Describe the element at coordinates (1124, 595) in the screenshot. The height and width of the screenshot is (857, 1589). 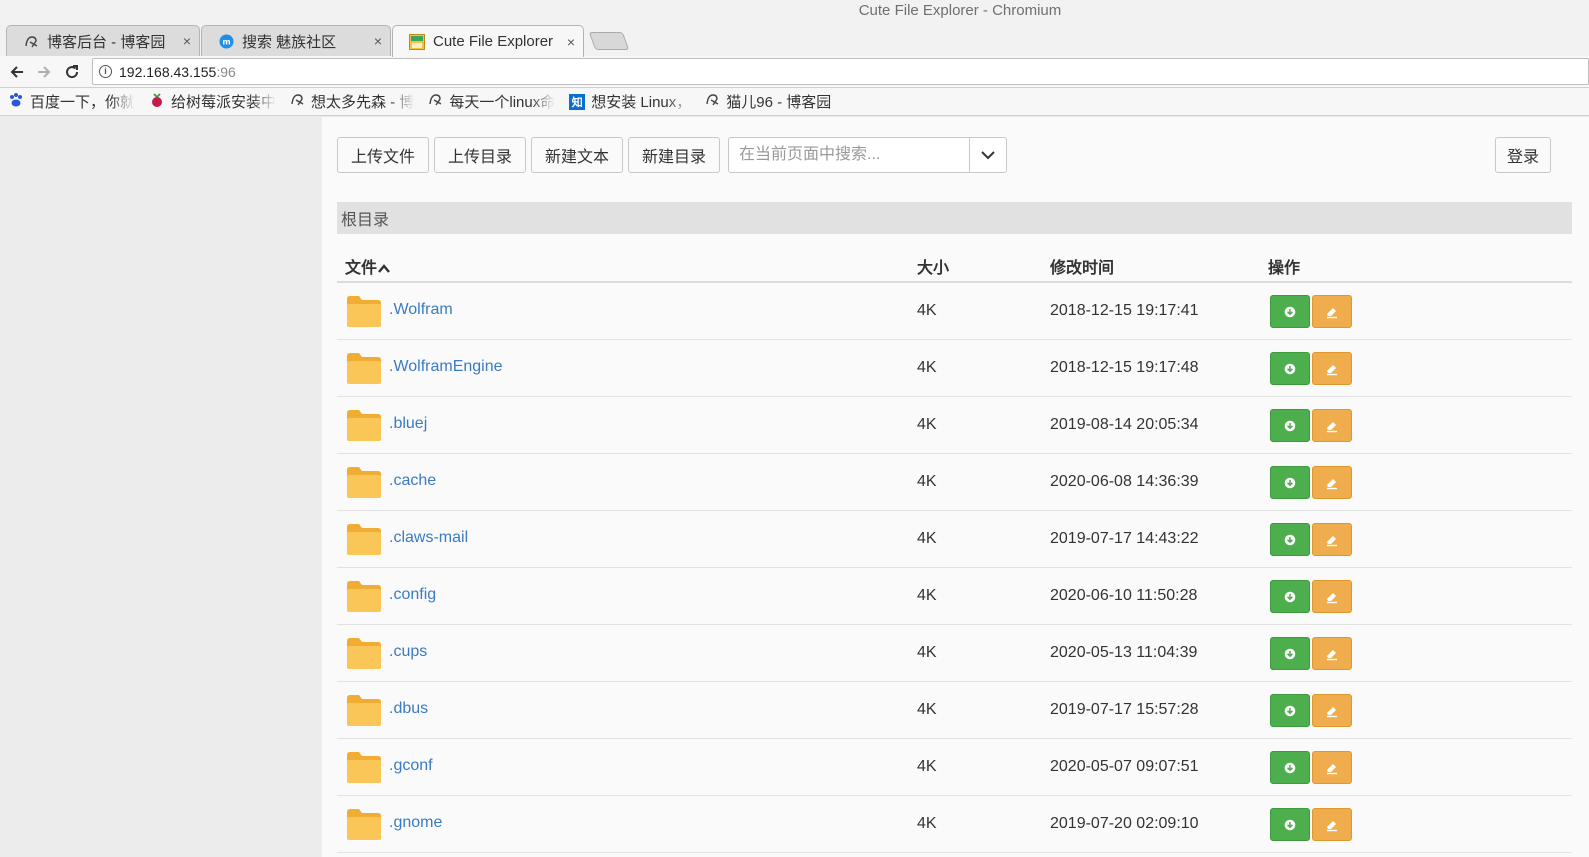
I see `file-modified-time: 2020-06-10 11:50:28` at that location.